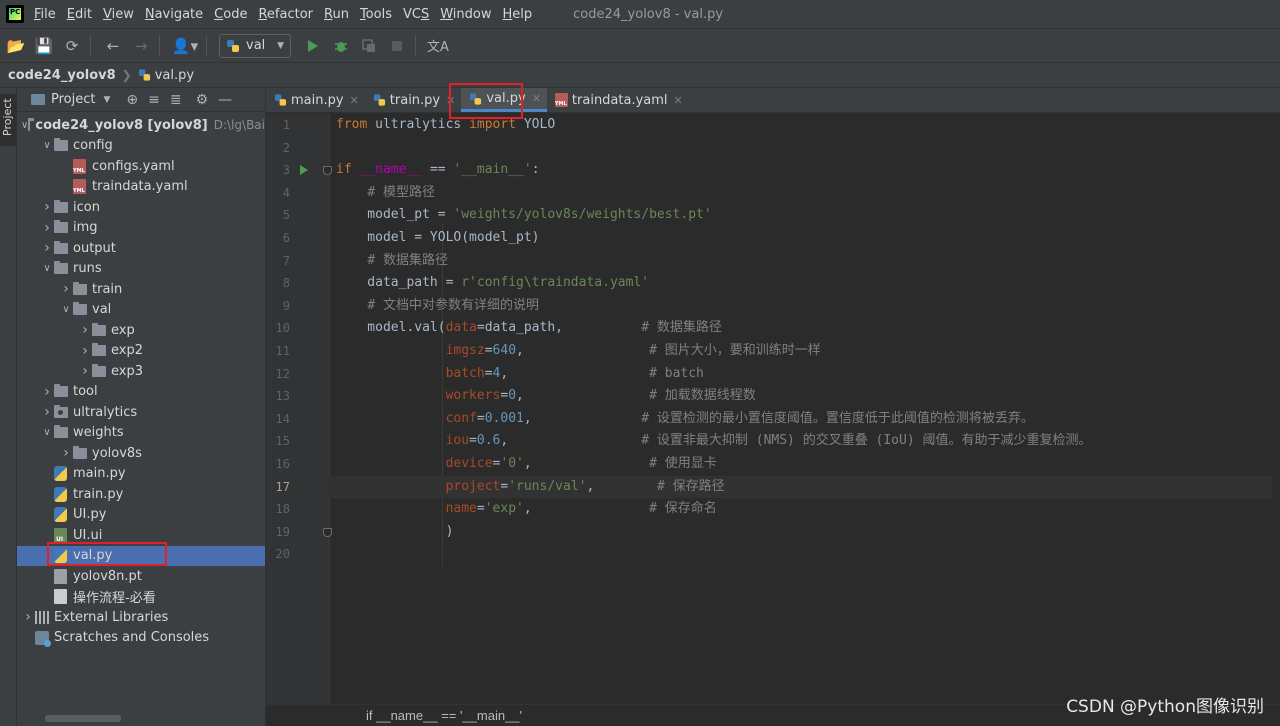  What do you see at coordinates (141, 330) in the screenshot?
I see `tree-item: › exp` at bounding box center [141, 330].